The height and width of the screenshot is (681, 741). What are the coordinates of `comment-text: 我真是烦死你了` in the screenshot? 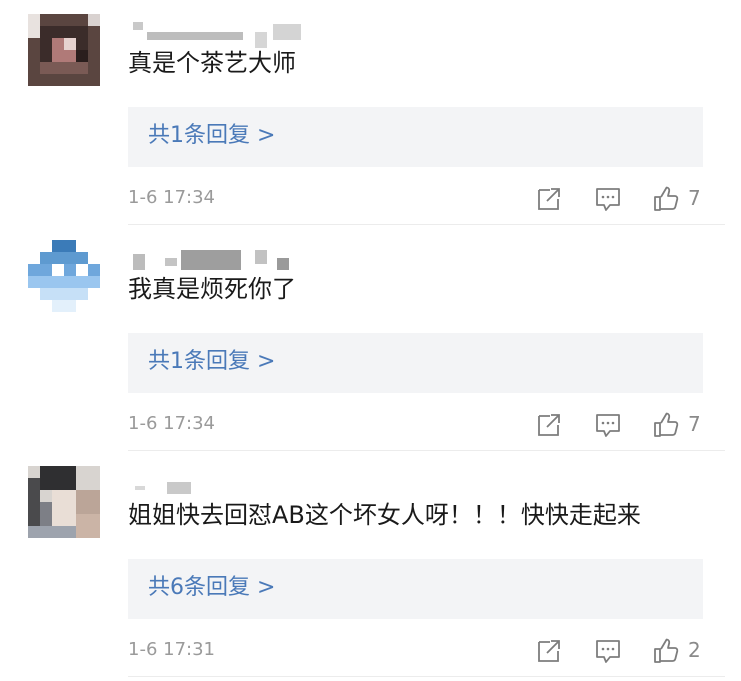 It's located at (212, 289).